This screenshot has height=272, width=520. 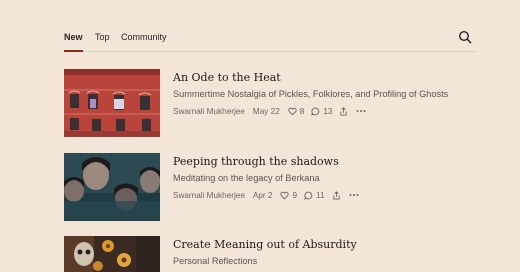 I want to click on comment-button: 11, so click(x=314, y=195).